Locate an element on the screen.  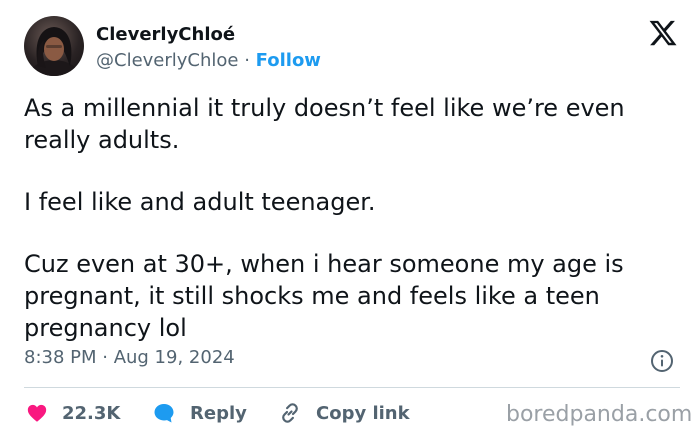
info-icon is located at coordinates (662, 361).